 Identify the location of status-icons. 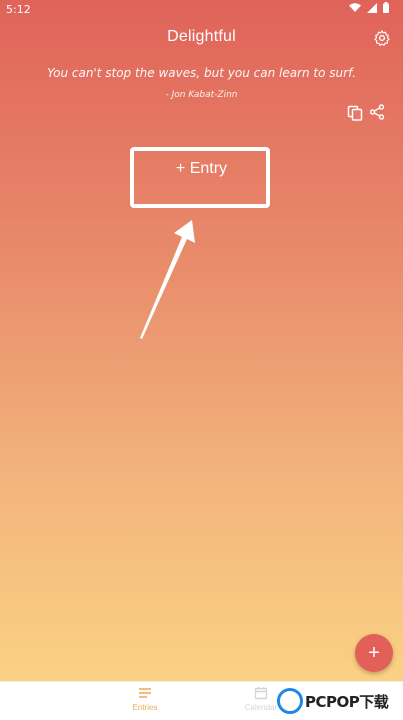
(369, 7).